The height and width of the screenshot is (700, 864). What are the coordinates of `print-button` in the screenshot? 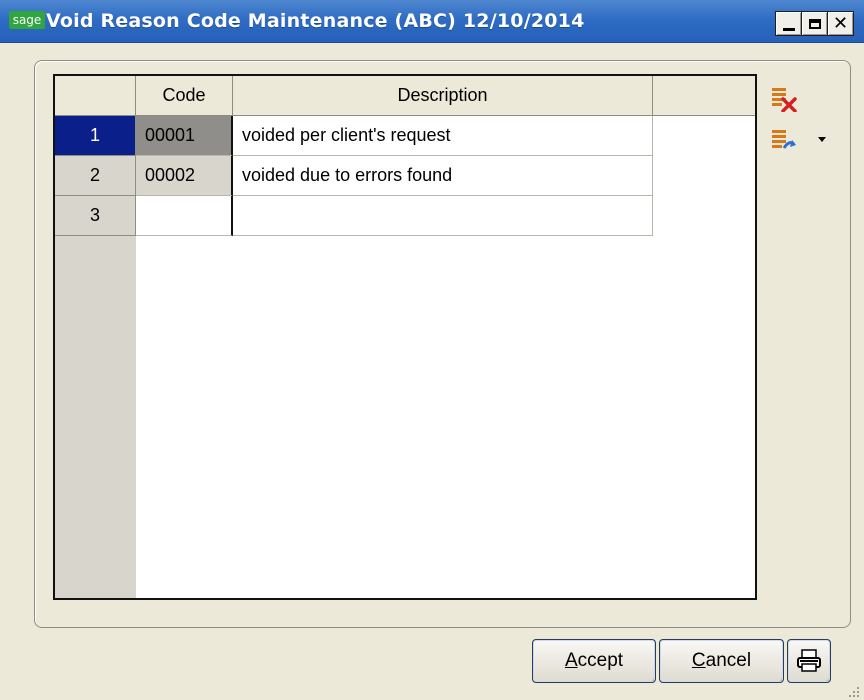 It's located at (809, 661).